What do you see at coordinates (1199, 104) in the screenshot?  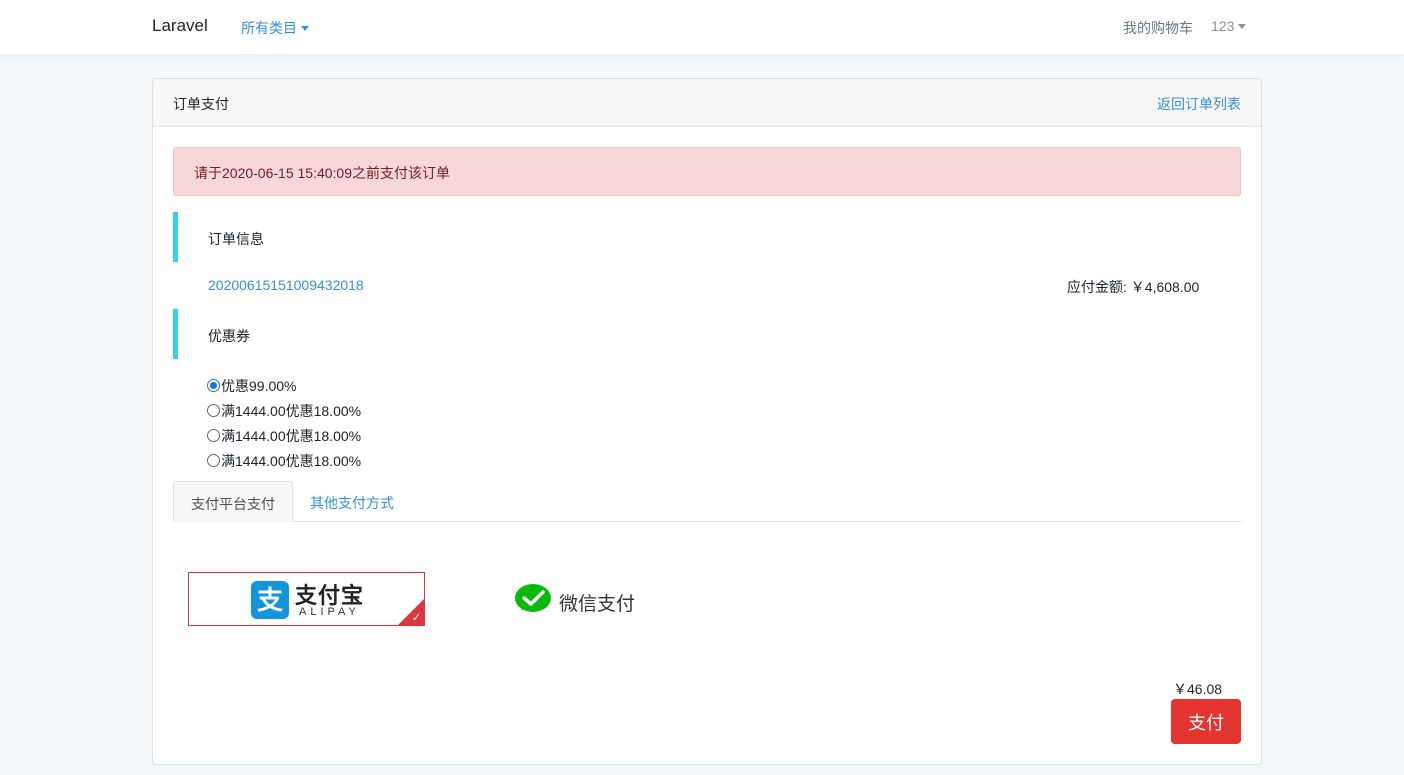 I see `back-to-orders-link: 返回订单列表` at bounding box center [1199, 104].